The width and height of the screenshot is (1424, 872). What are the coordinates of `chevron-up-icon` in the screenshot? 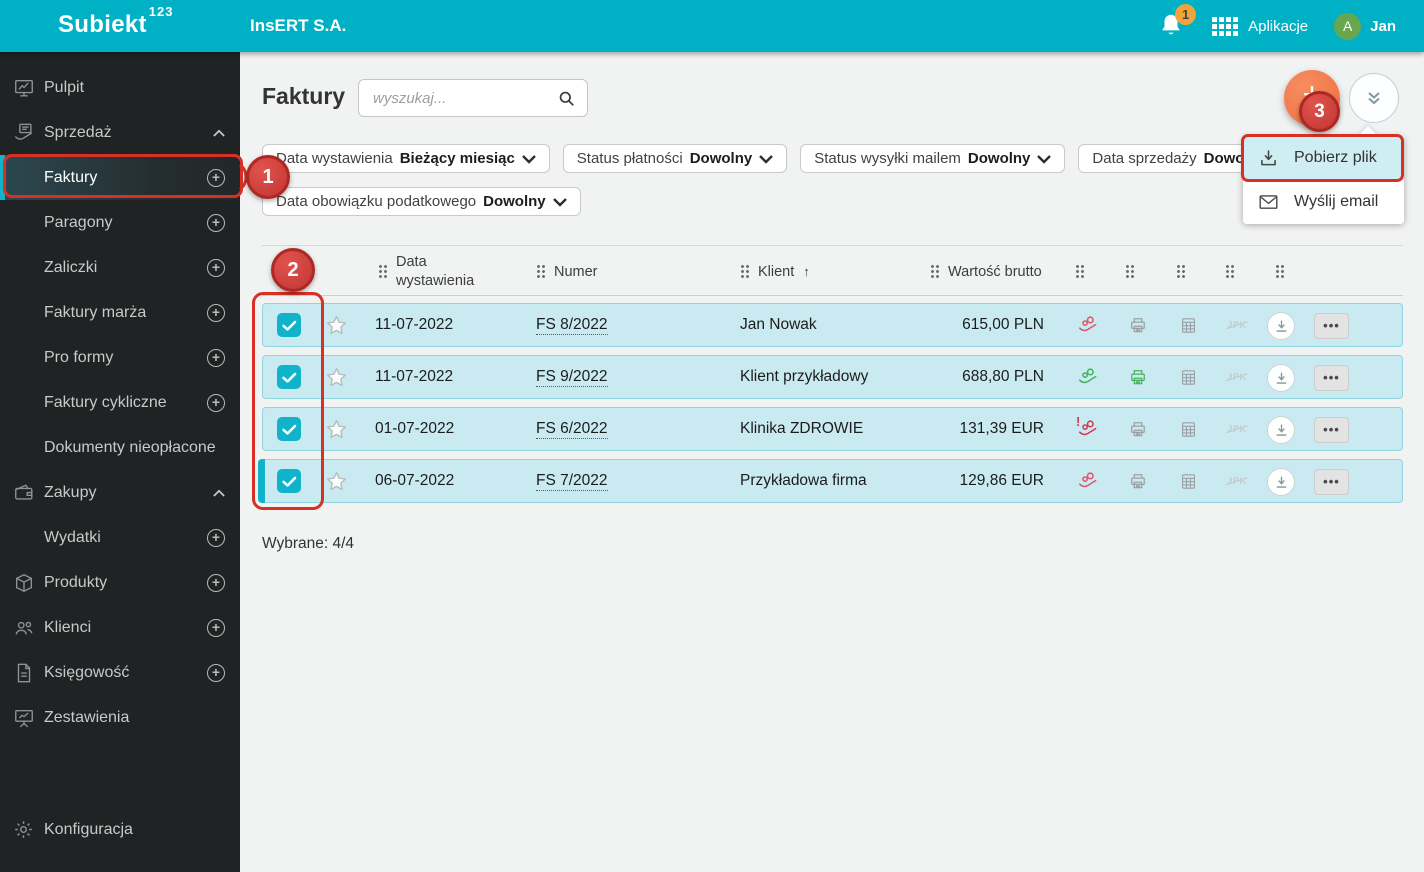 It's located at (219, 133).